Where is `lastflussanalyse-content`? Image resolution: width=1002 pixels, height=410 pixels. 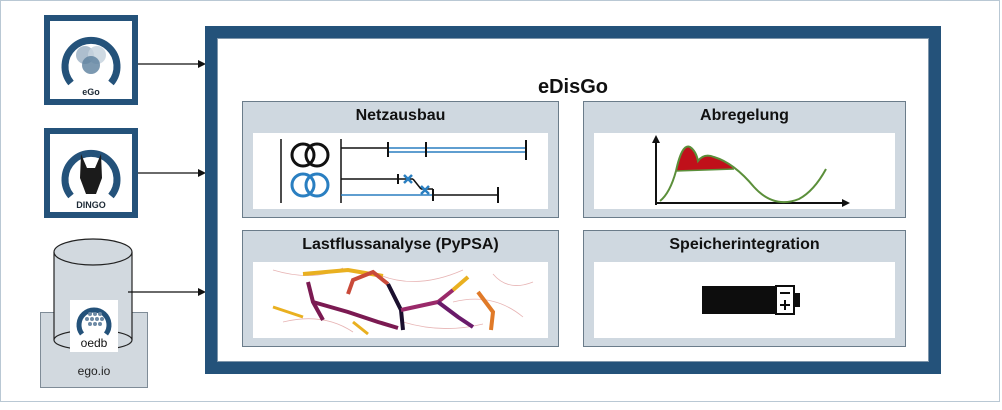
lastflussanalyse-content is located at coordinates (400, 300).